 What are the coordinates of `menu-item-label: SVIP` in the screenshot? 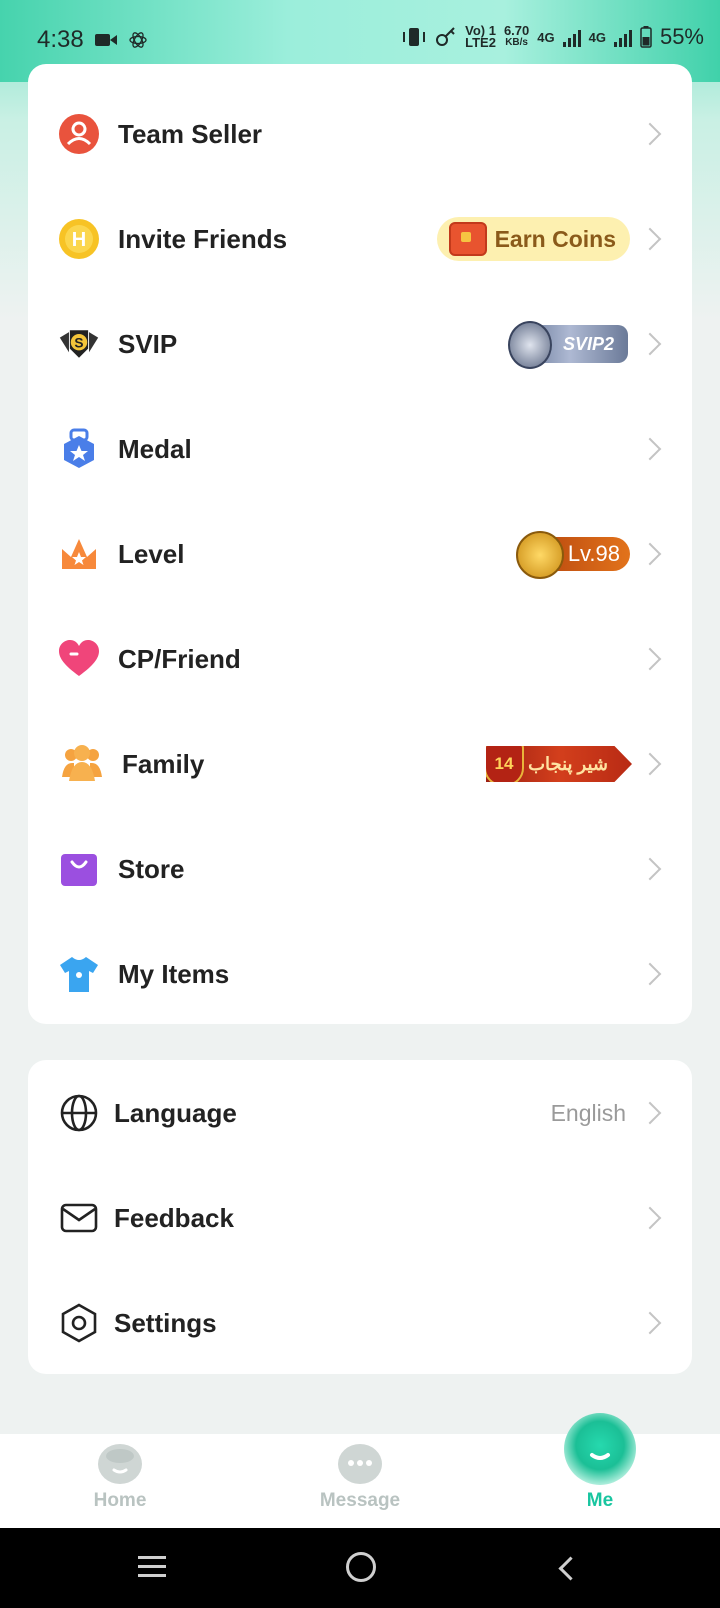 It's located at (148, 343).